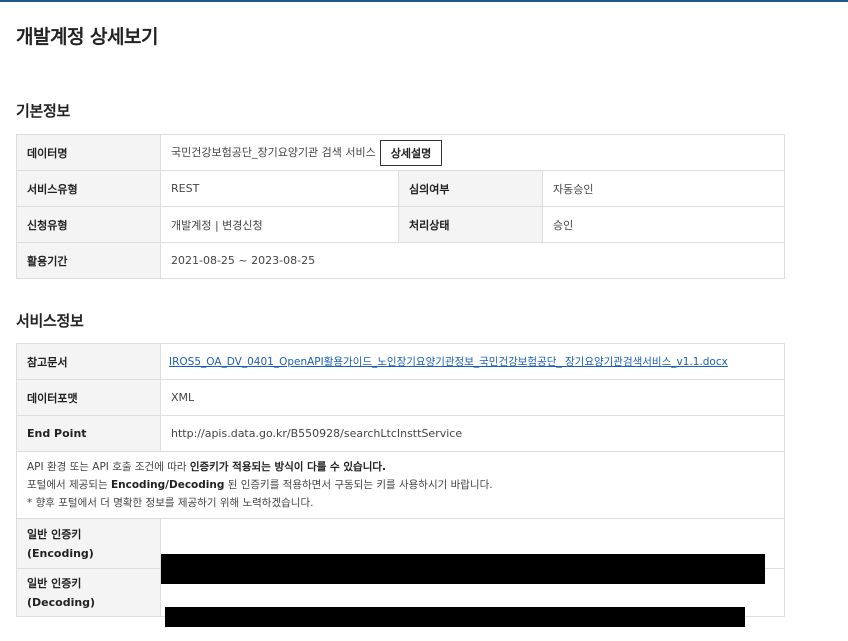  What do you see at coordinates (279, 188) in the screenshot?
I see `service-type-value: REST` at bounding box center [279, 188].